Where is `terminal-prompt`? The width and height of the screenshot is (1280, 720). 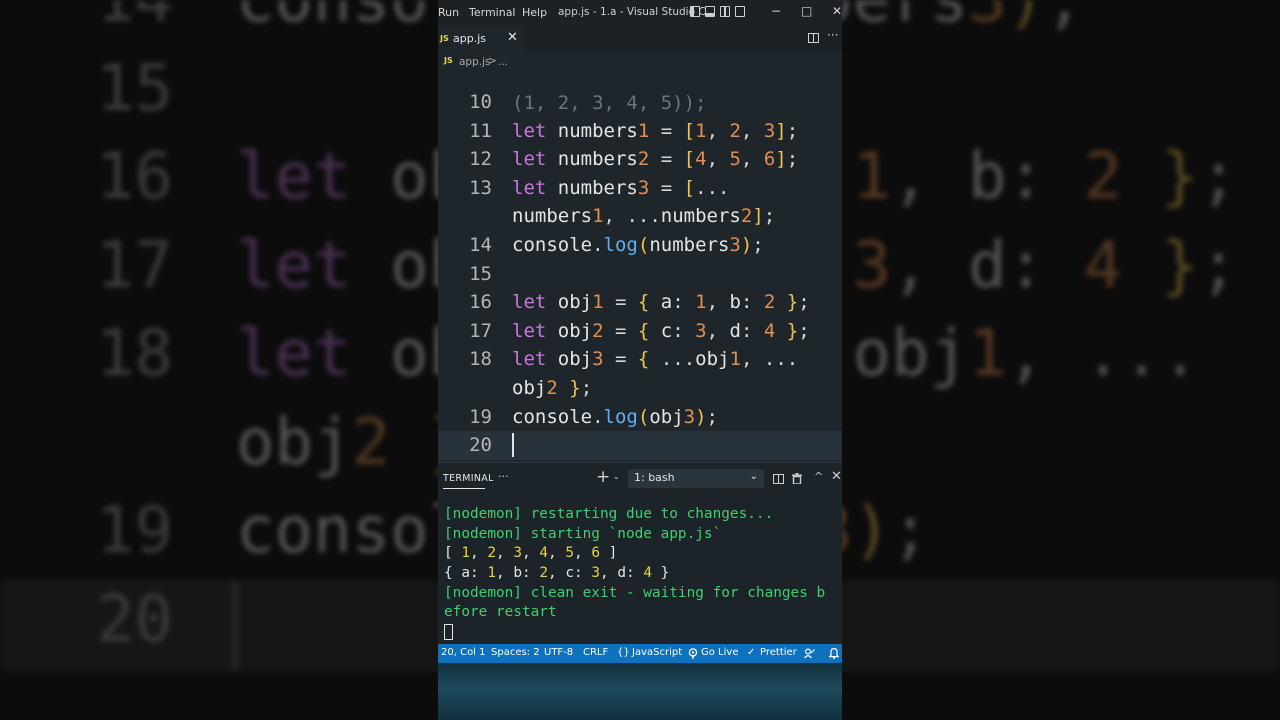 terminal-prompt is located at coordinates (642, 633).